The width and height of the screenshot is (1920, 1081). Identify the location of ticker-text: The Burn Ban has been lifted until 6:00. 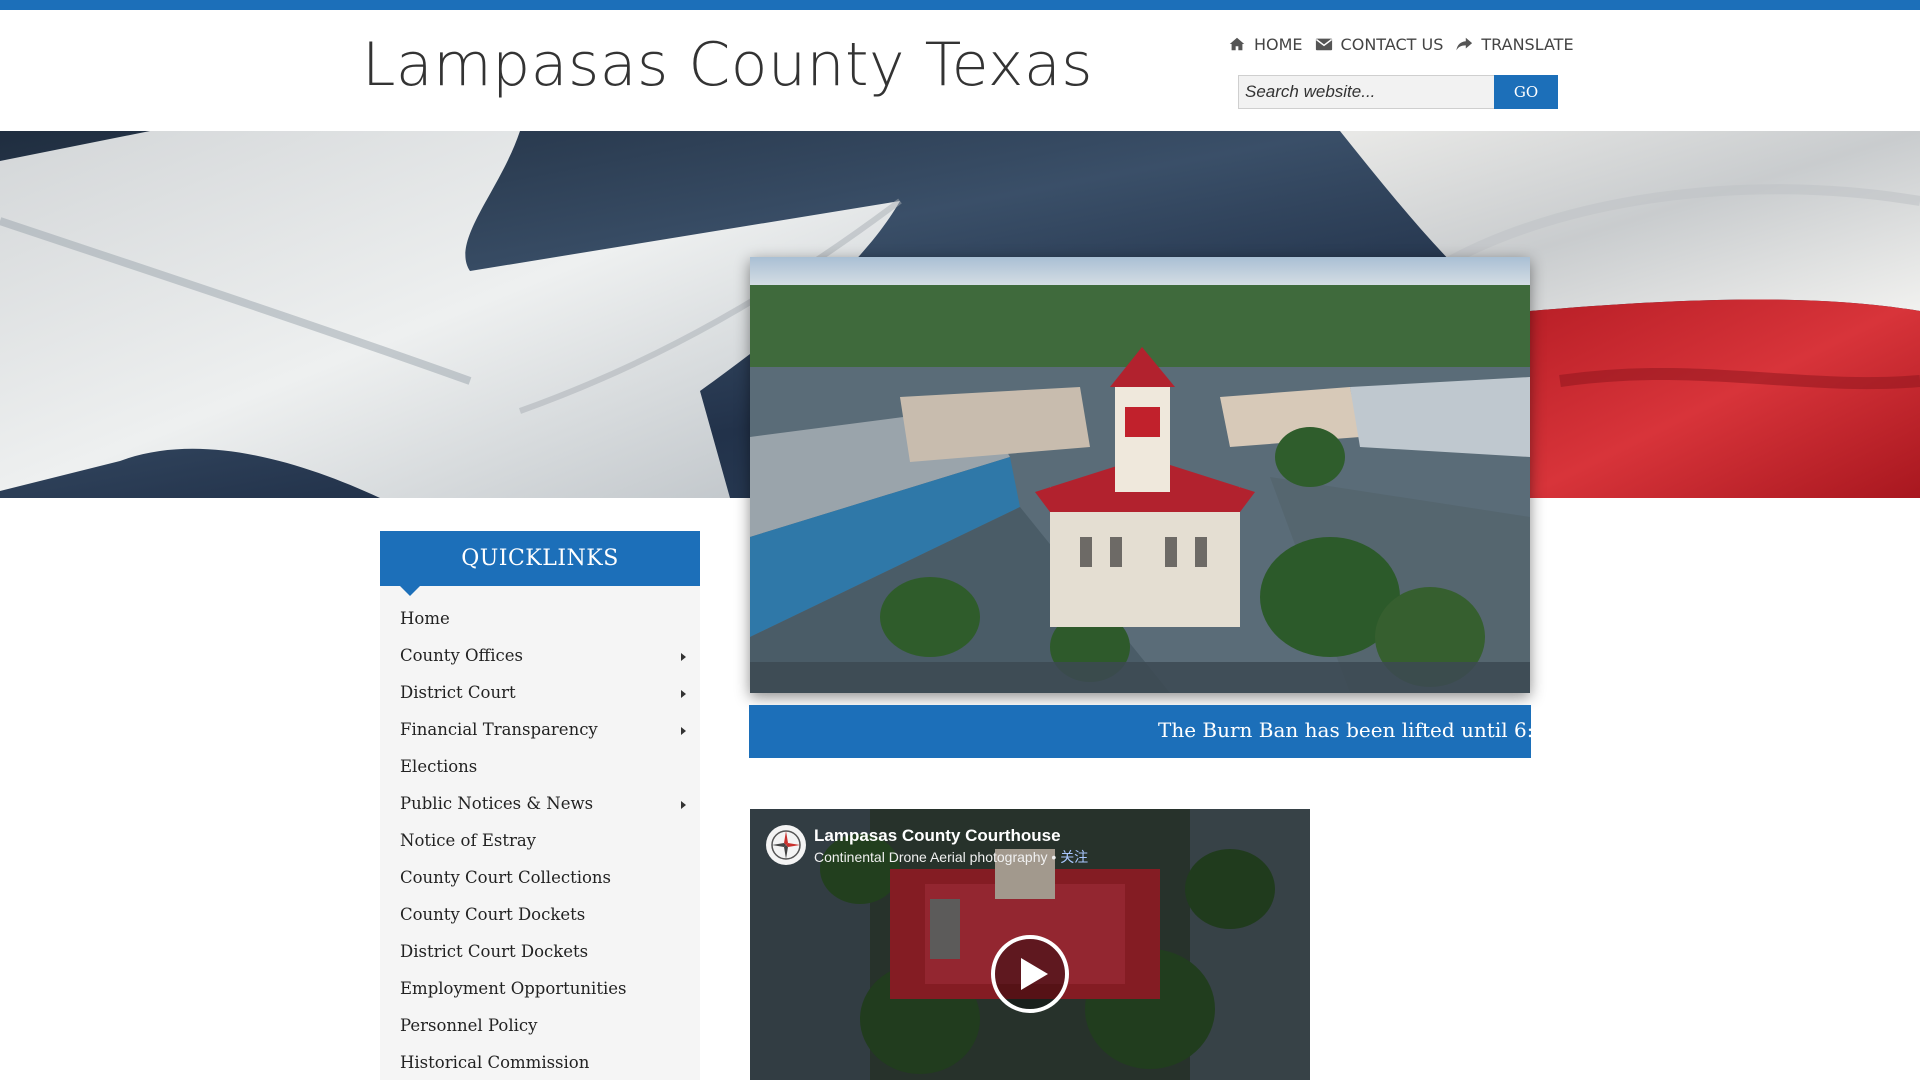
(1344, 730).